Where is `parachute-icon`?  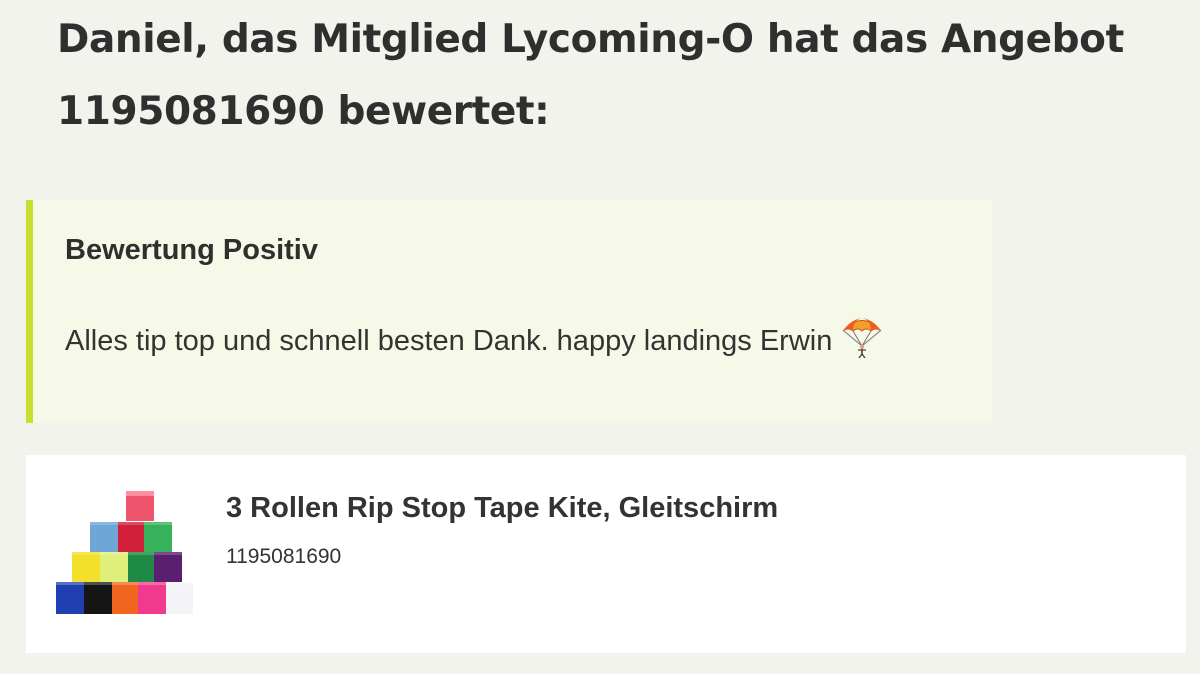 parachute-icon is located at coordinates (862, 340).